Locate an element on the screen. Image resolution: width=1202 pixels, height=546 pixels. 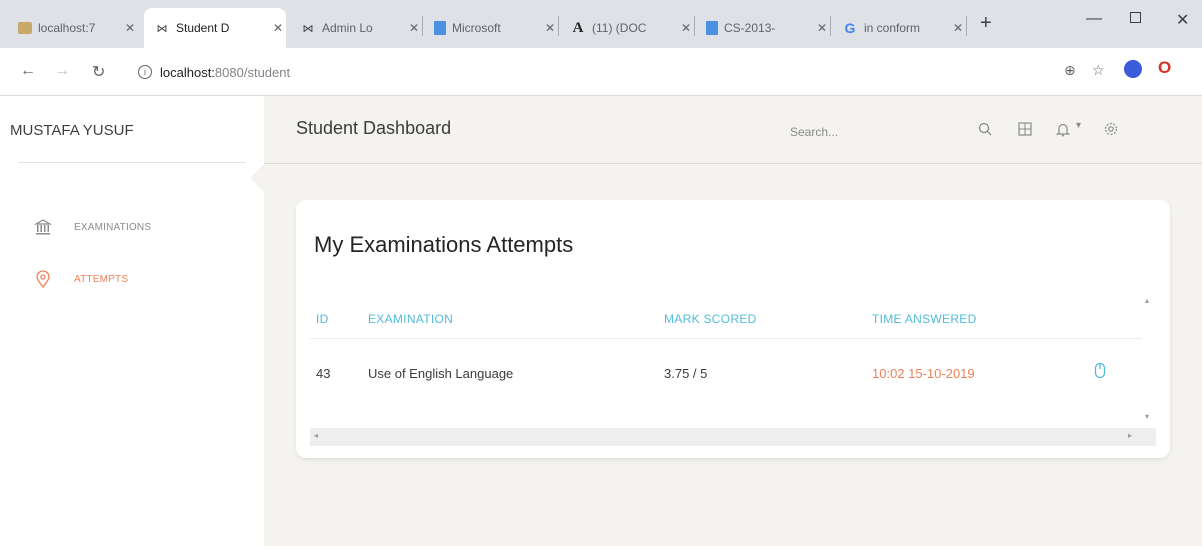
scroll-left-icon: ◂ is located at coordinates (316, 435).